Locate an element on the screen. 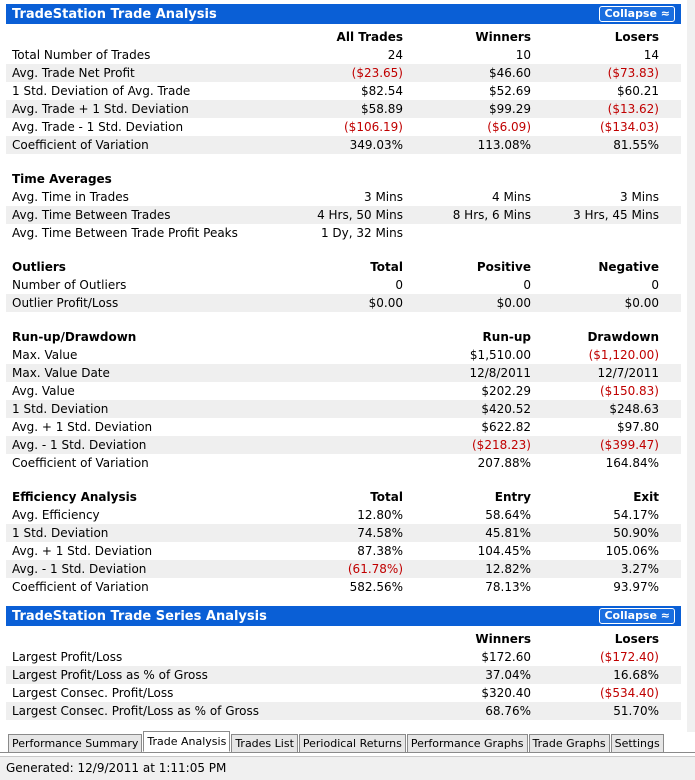 Image resolution: width=695 pixels, height=780 pixels. table-row: Max. Value Date 12/8/2011 12/7/2011 is located at coordinates (343, 373).